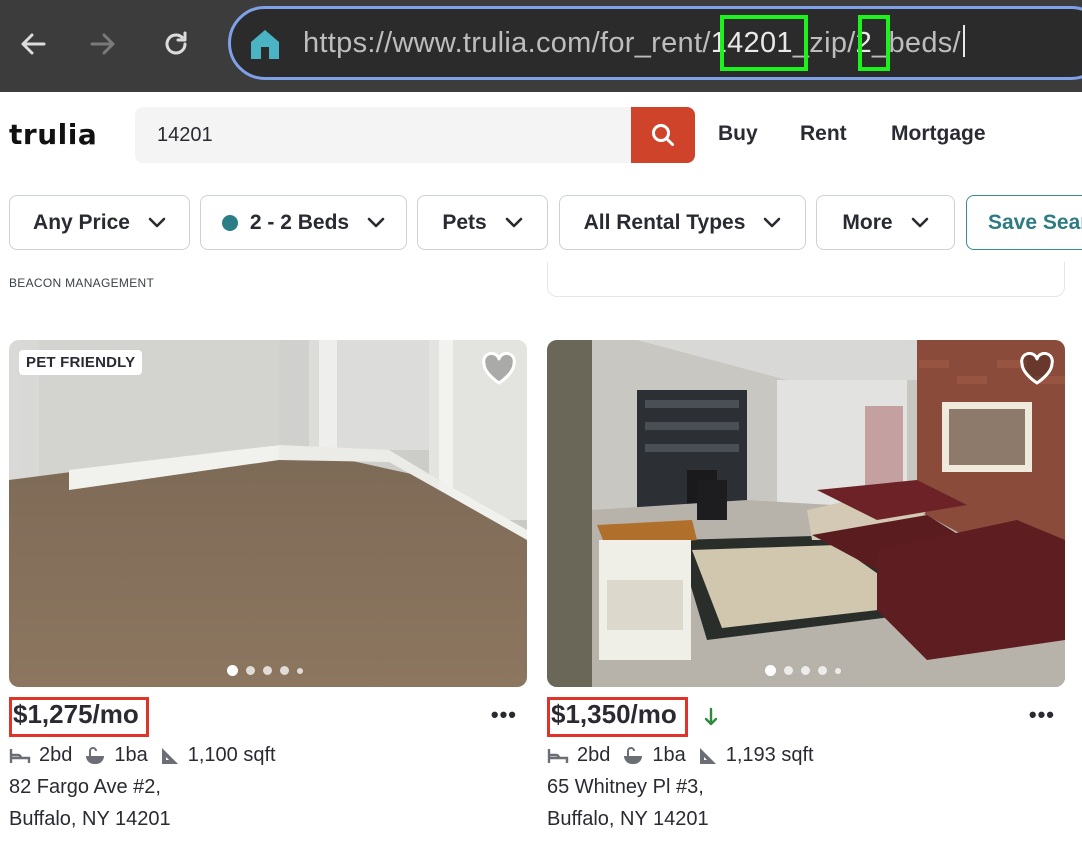 Image resolution: width=1082 pixels, height=842 pixels. Describe the element at coordinates (231, 755) in the screenshot. I see `sqft-value: 1,100 sqft` at that location.